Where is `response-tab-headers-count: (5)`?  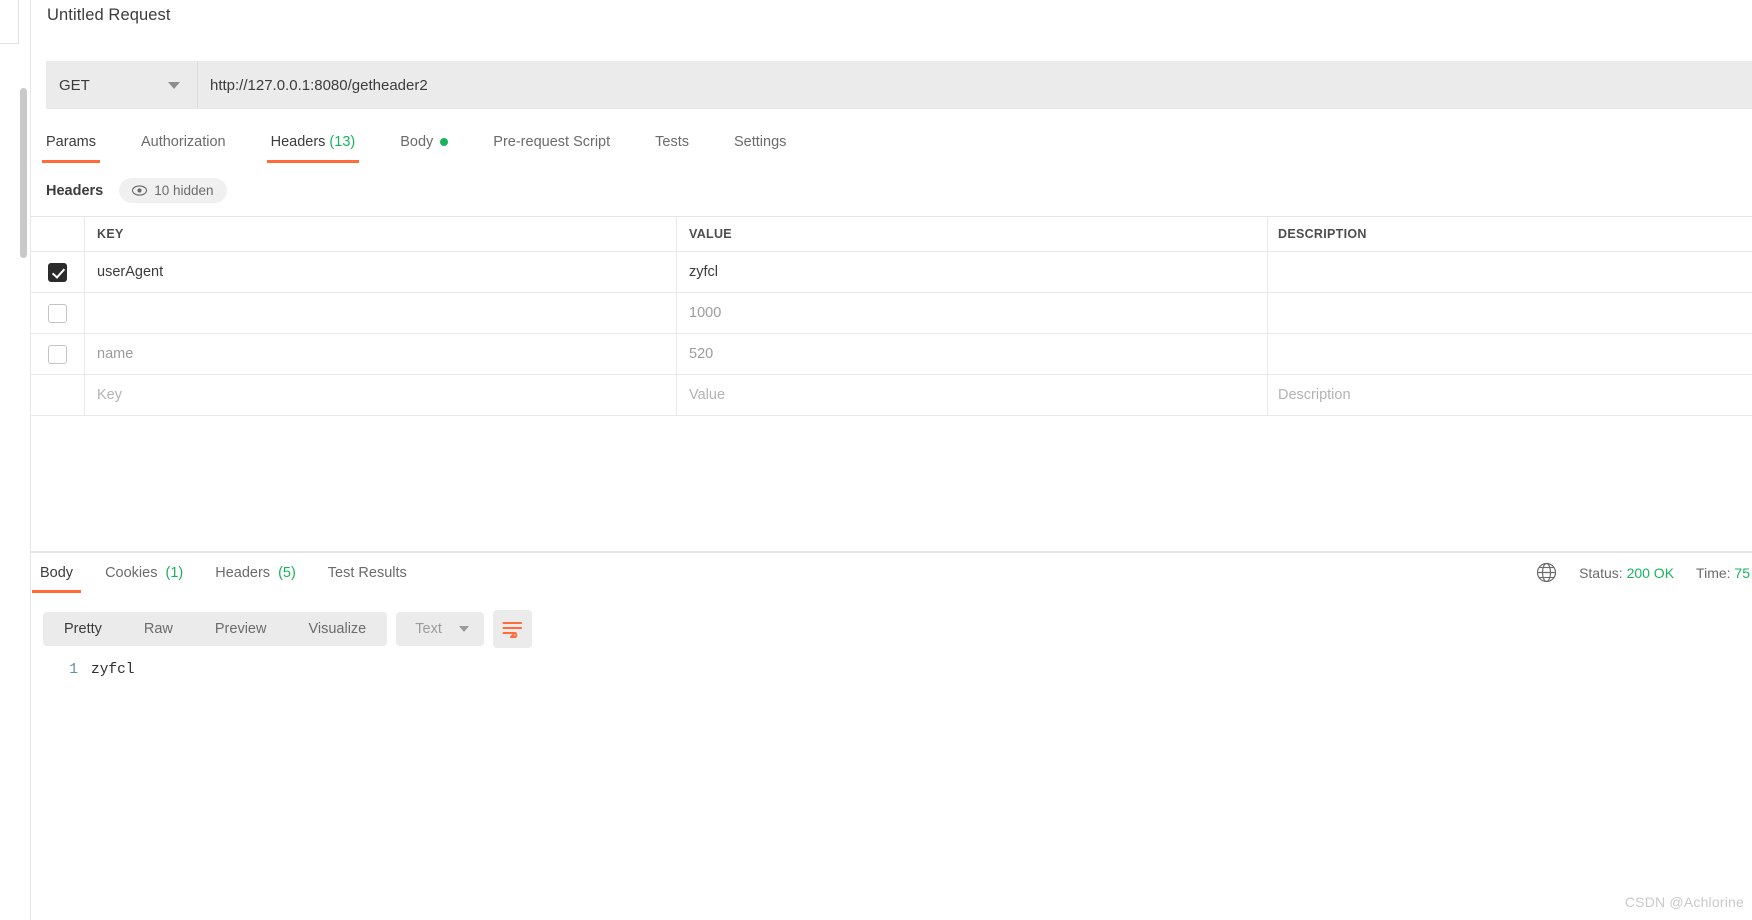
response-tab-headers-count: (5) is located at coordinates (287, 573).